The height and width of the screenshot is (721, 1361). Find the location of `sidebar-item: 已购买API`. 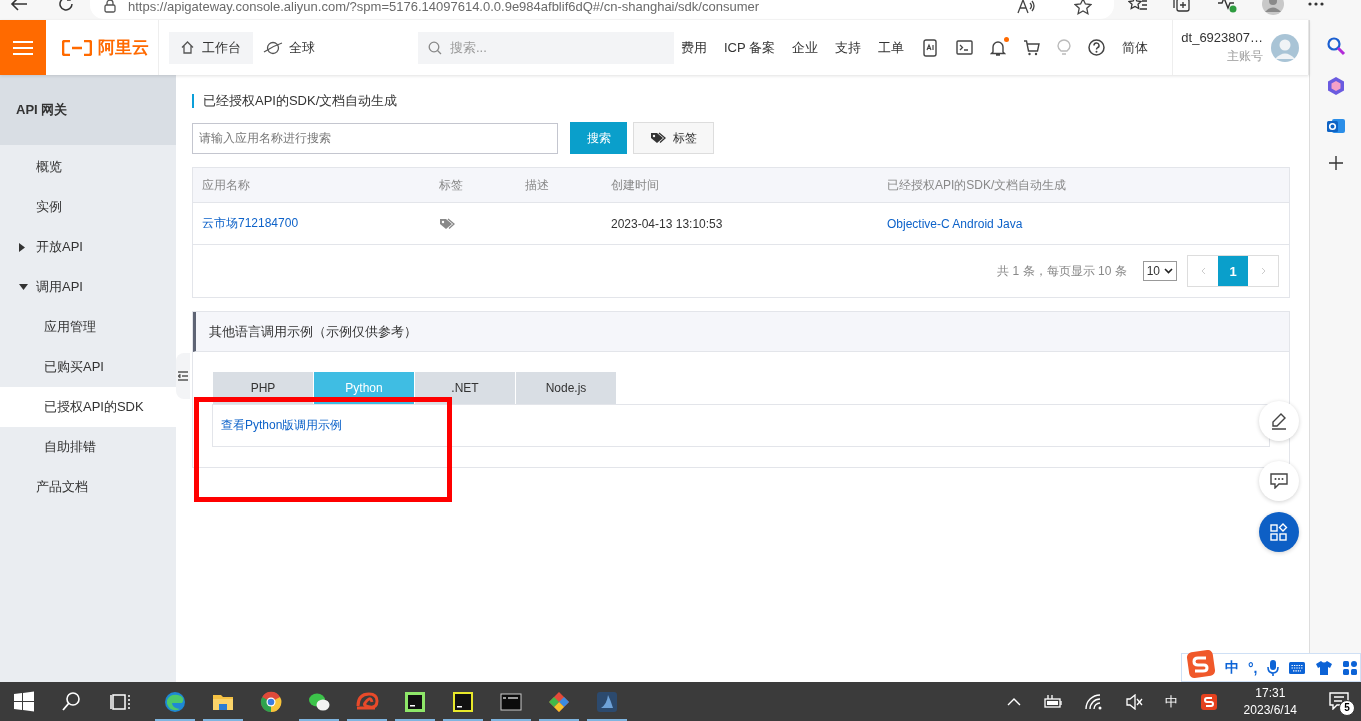

sidebar-item: 已购买API is located at coordinates (88, 367).